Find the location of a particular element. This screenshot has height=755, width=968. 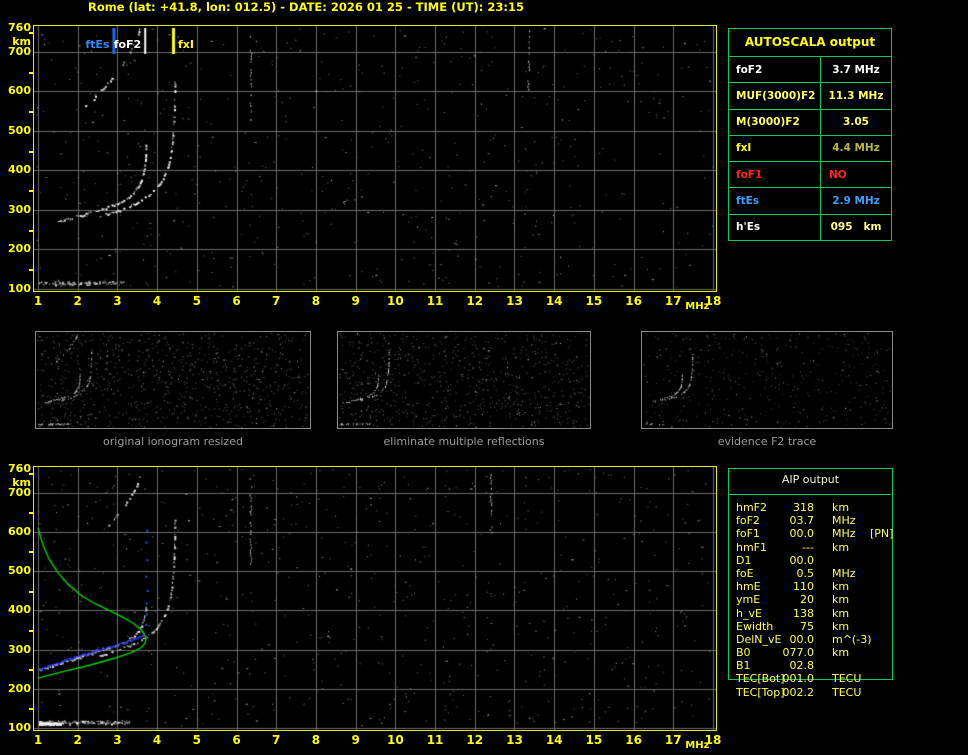

autoscala-row-value: 4.4 MHz is located at coordinates (856, 148).